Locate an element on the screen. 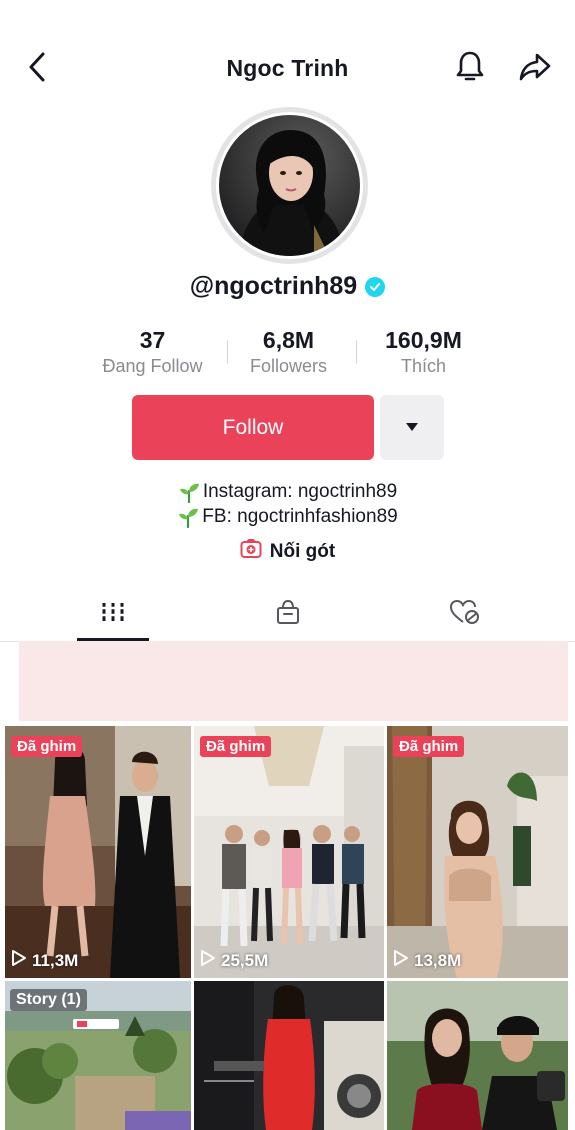  notification-button is located at coordinates (470, 69).